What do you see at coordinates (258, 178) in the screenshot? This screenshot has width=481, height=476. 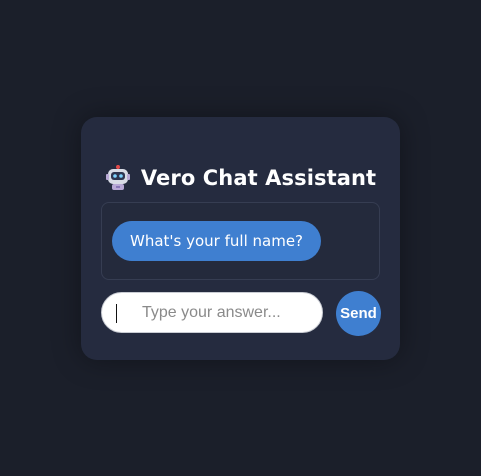 I see `chat-title: Vero Chat Assistant` at bounding box center [258, 178].